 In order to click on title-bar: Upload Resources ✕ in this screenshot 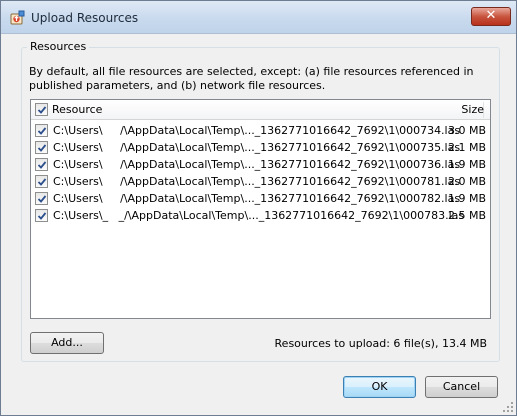, I will do `click(258, 17)`.